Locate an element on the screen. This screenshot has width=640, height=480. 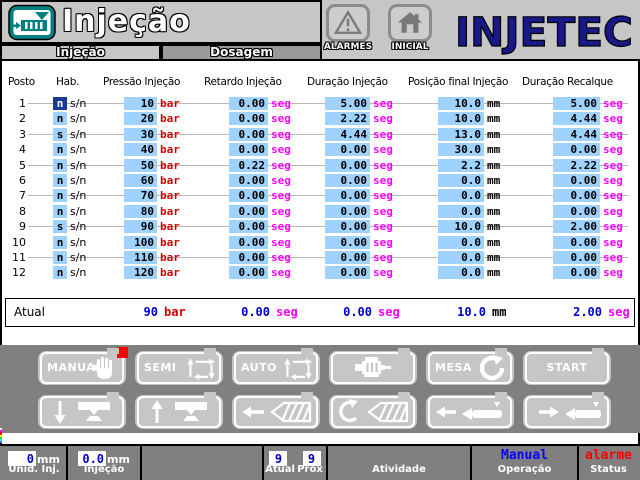
mesa-button: MESA is located at coordinates (470, 366).